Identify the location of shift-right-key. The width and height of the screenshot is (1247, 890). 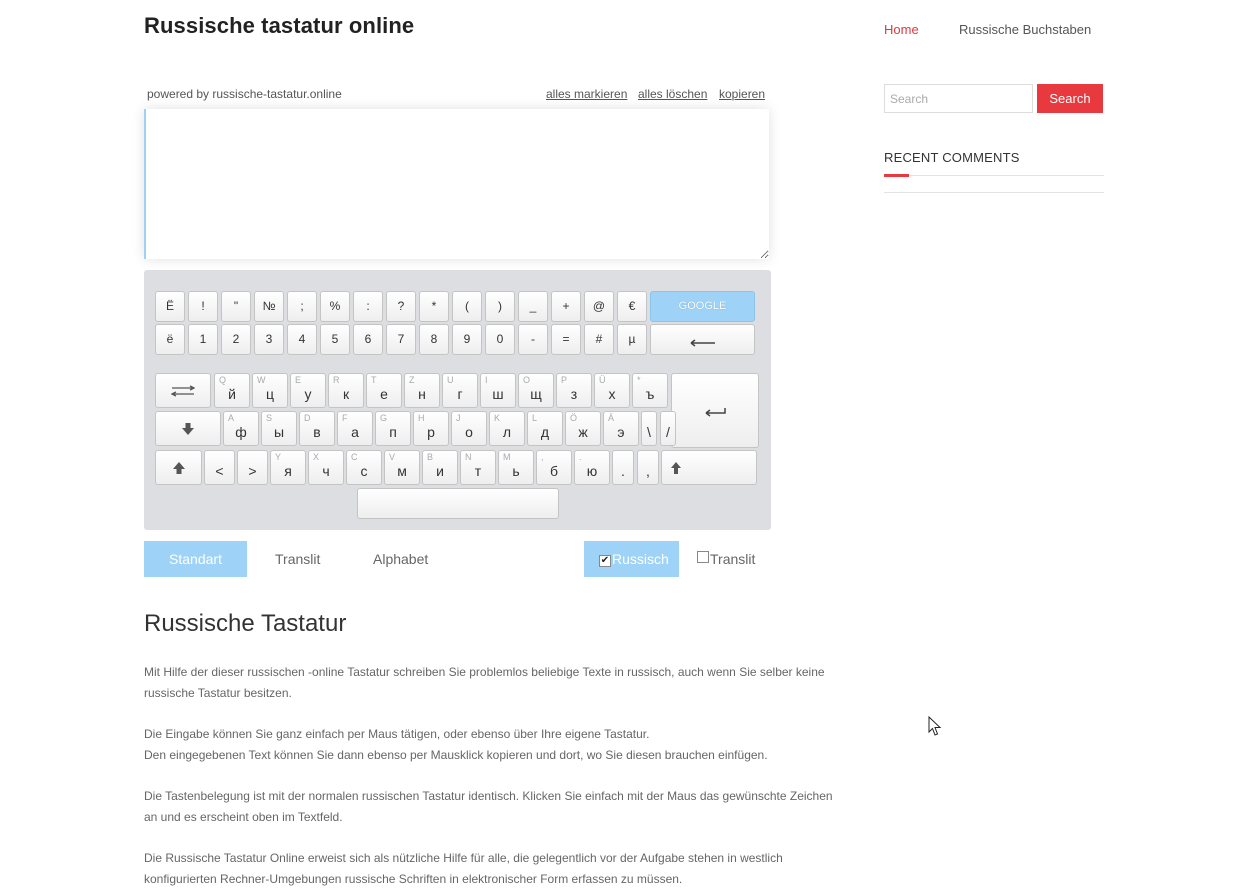
(709, 467).